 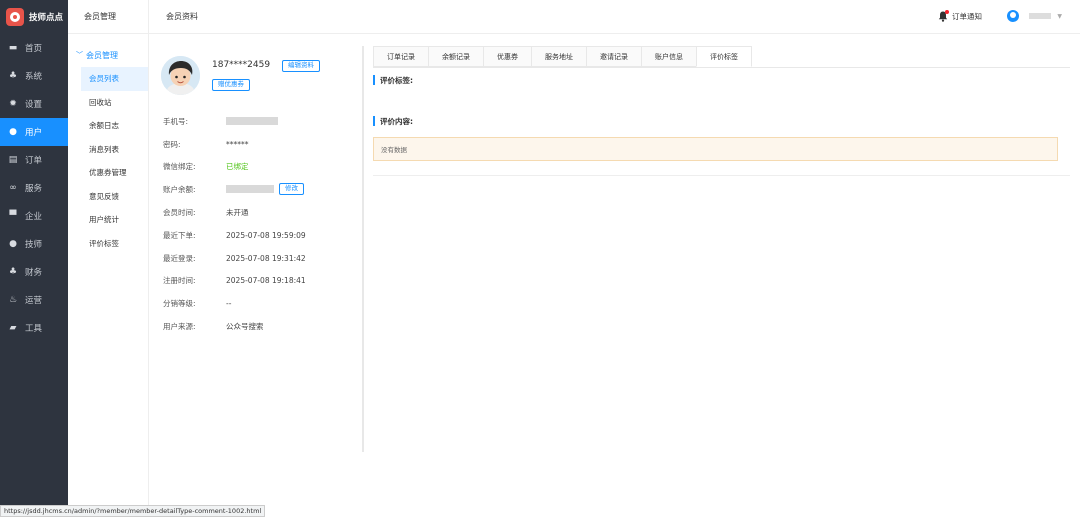 What do you see at coordinates (241, 65) in the screenshot?
I see `member-phone: 187****2459` at bounding box center [241, 65].